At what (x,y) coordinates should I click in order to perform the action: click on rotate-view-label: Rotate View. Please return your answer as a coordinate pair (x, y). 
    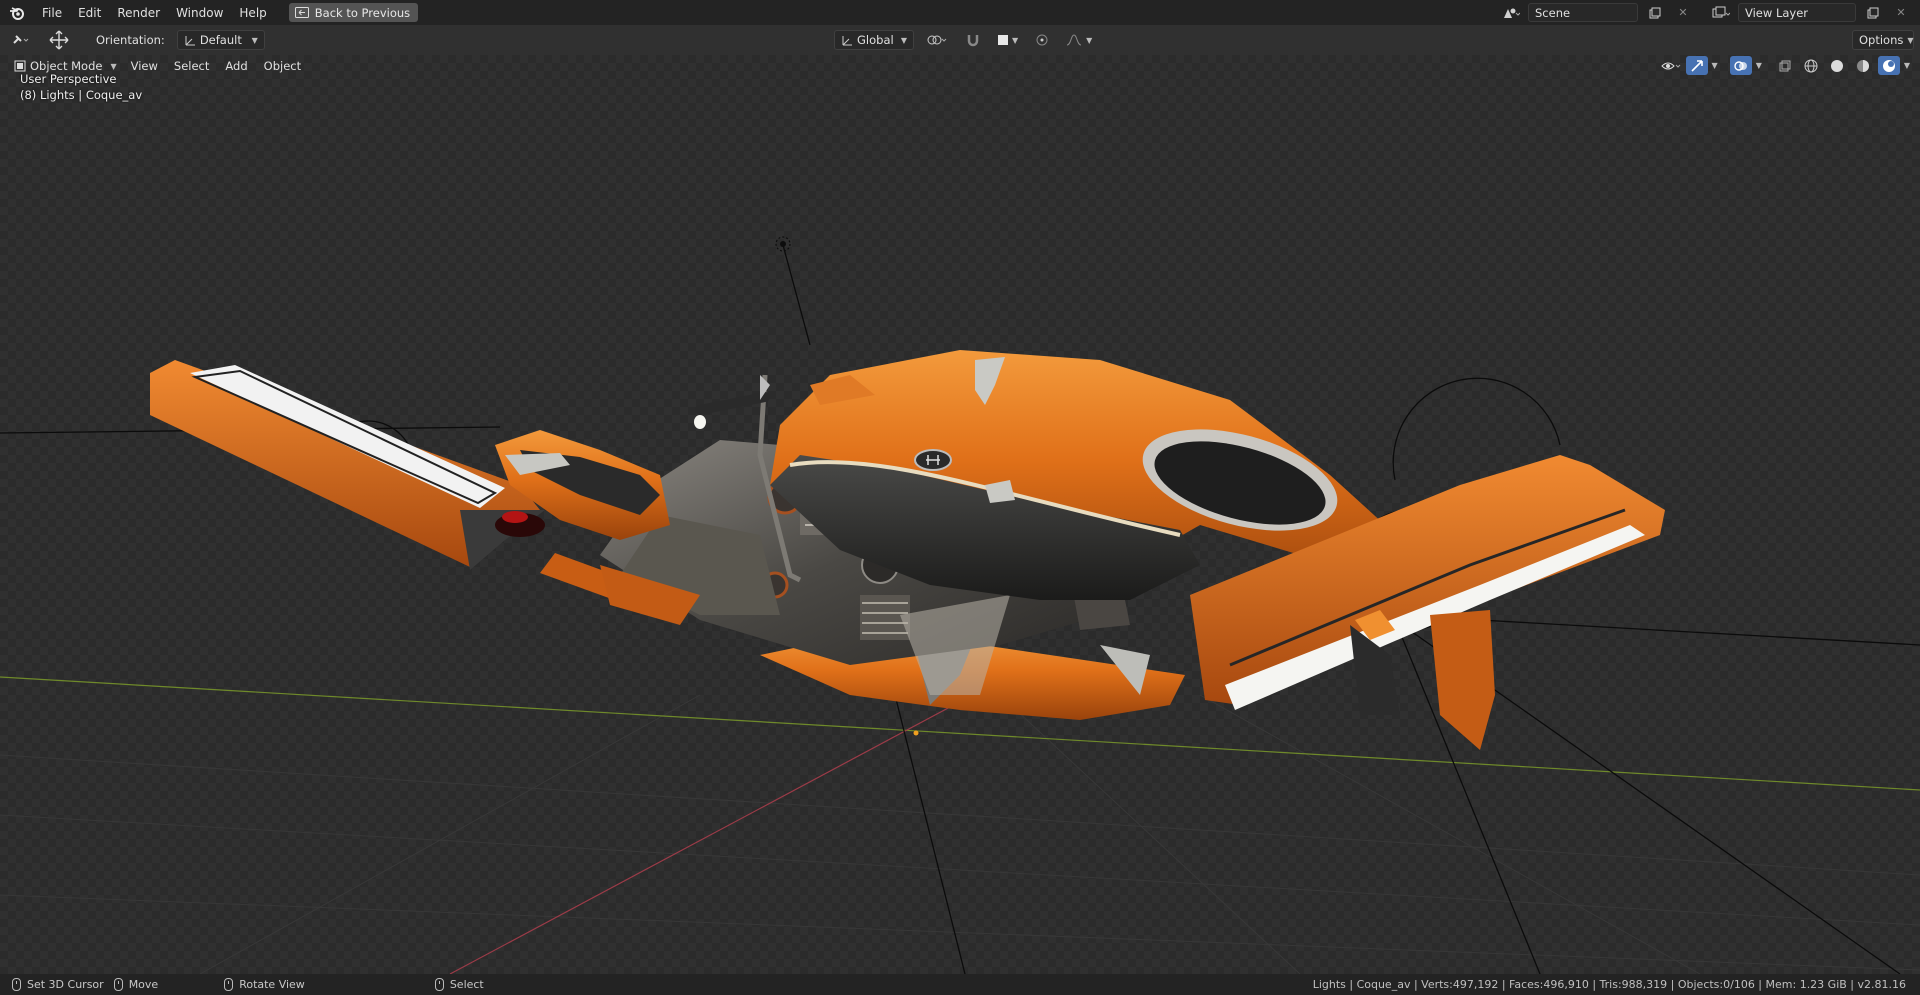
    Looking at the image, I should click on (272, 984).